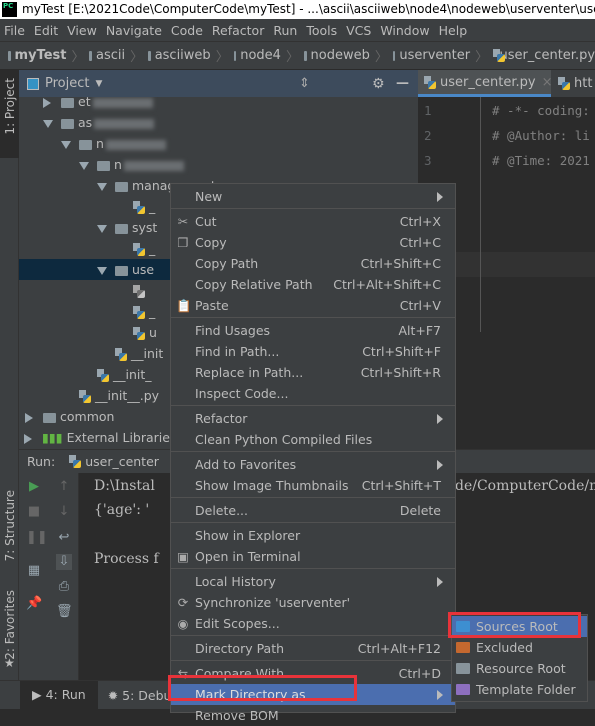 This screenshot has height=726, width=595. I want to click on menu-item-paste: 📋 Paste Ctrl+V, so click(313, 305).